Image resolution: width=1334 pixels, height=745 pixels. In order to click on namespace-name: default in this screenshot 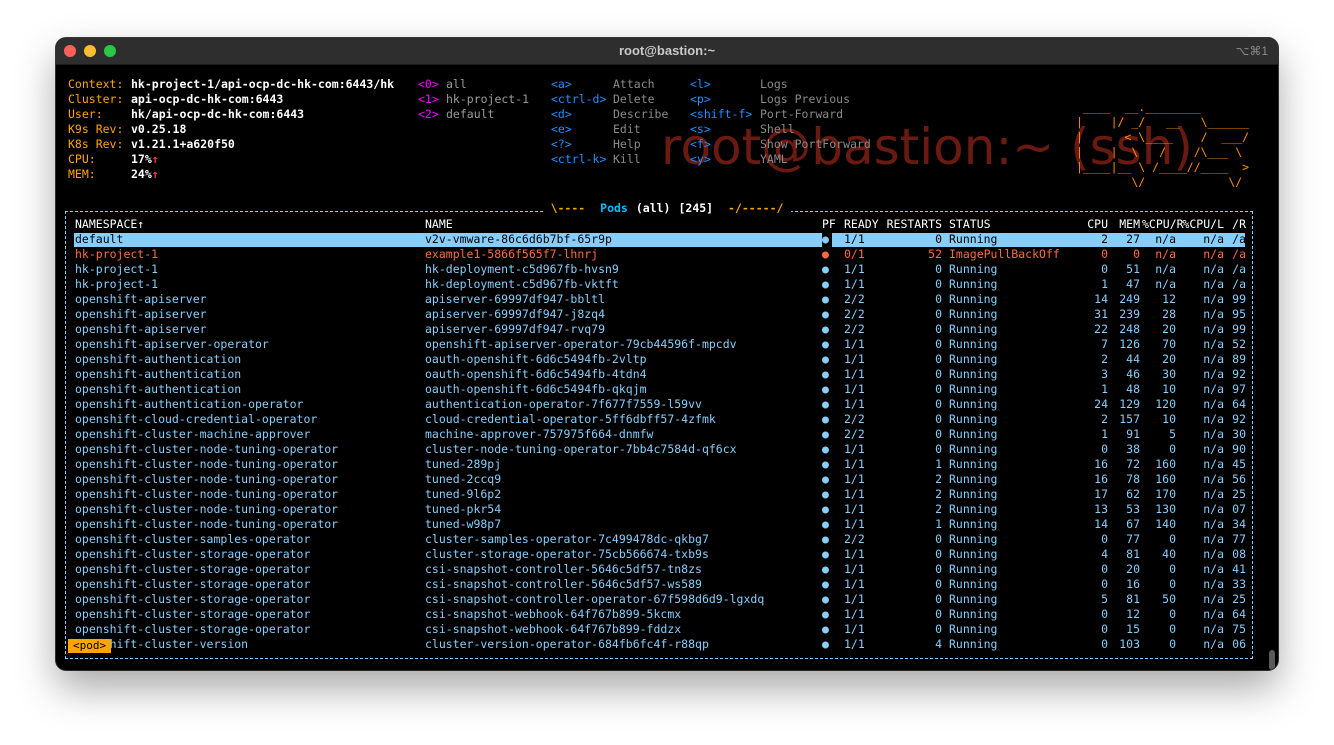, I will do `click(470, 114)`.